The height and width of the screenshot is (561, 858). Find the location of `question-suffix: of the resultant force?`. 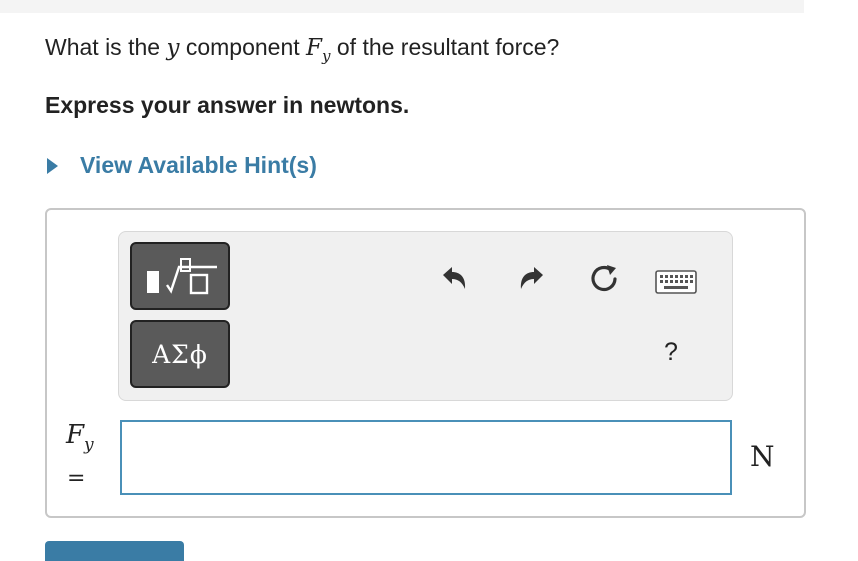

question-suffix: of the resultant force? is located at coordinates (445, 47).